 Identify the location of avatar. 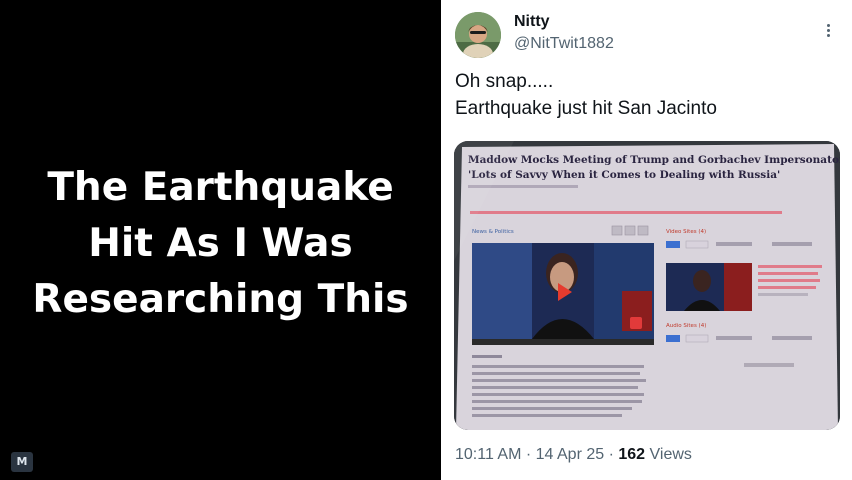
(478, 35).